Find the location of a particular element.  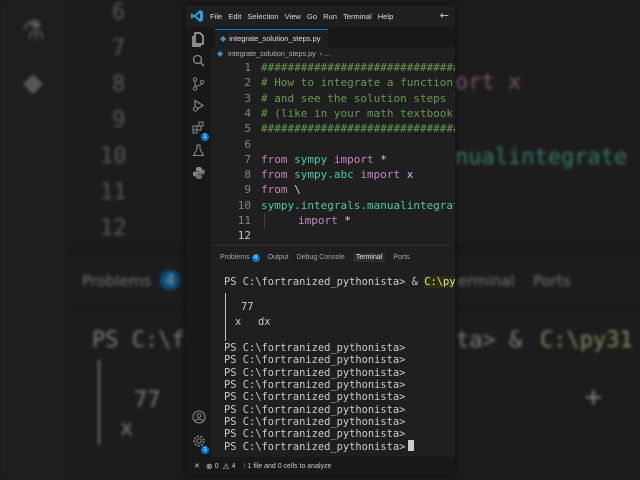

code-identifier: x is located at coordinates (410, 175).